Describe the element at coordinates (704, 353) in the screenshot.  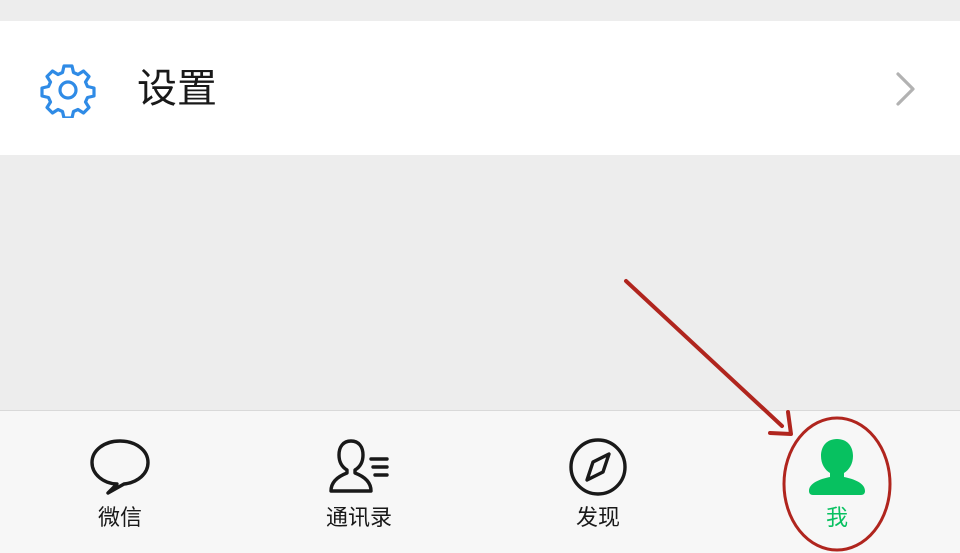
I see `annotation-arrow` at that location.